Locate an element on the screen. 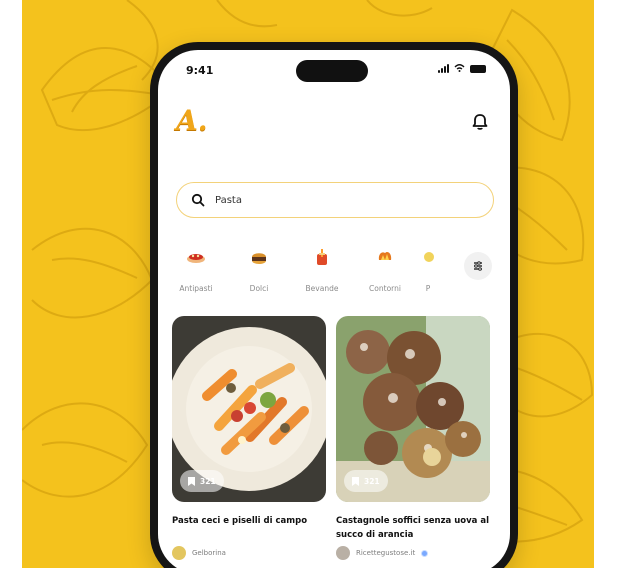  category-list: Antipasti Dolci Bevande Contorni P is located at coordinates (316, 276).